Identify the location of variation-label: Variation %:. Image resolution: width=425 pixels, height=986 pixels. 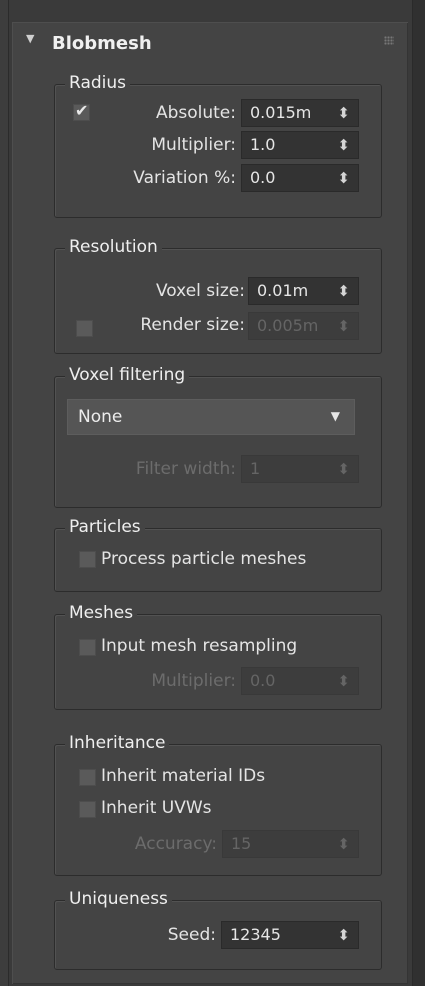
(184, 178).